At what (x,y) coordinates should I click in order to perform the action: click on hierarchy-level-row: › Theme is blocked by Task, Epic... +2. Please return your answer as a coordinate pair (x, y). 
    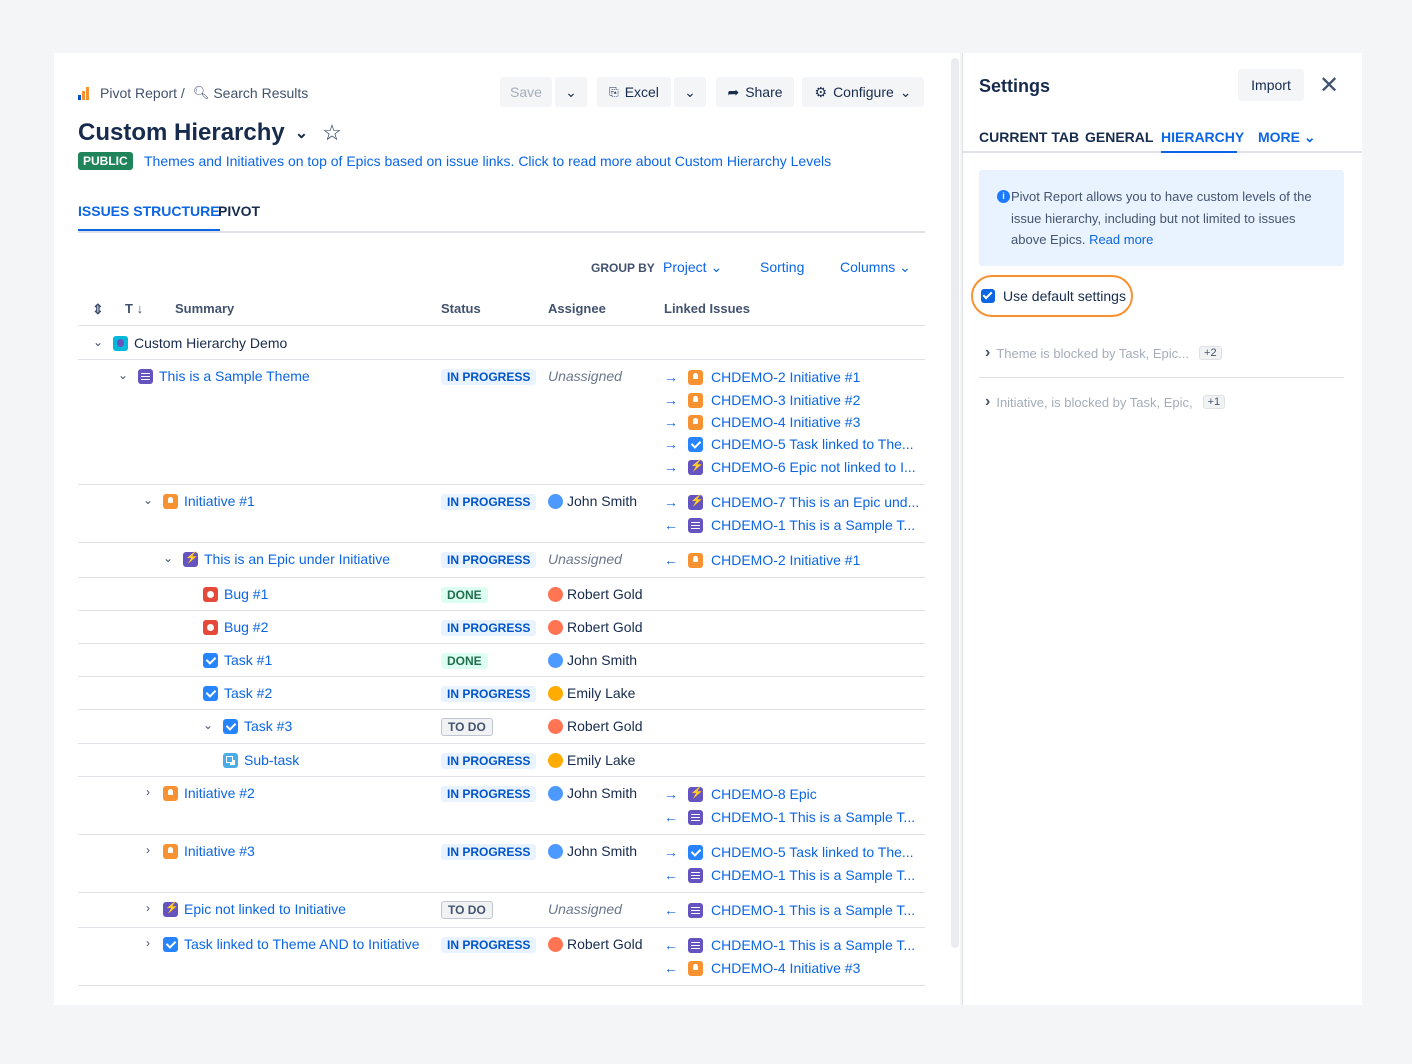
    Looking at the image, I should click on (1103, 353).